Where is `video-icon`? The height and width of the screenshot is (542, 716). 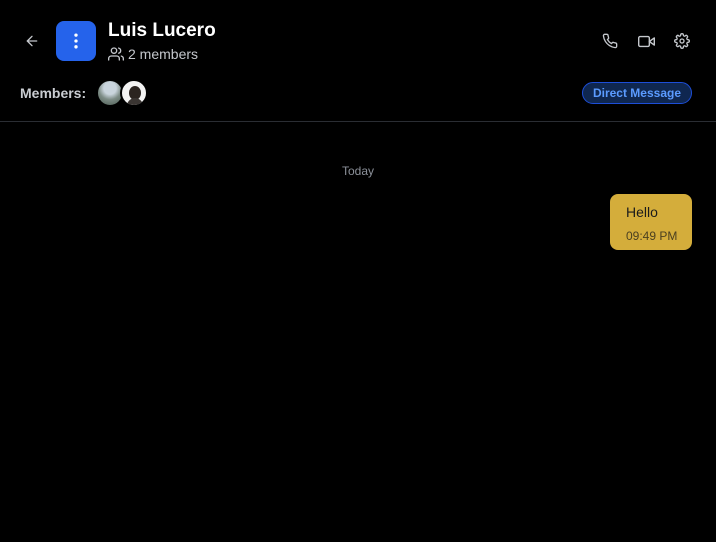
video-icon is located at coordinates (646, 41).